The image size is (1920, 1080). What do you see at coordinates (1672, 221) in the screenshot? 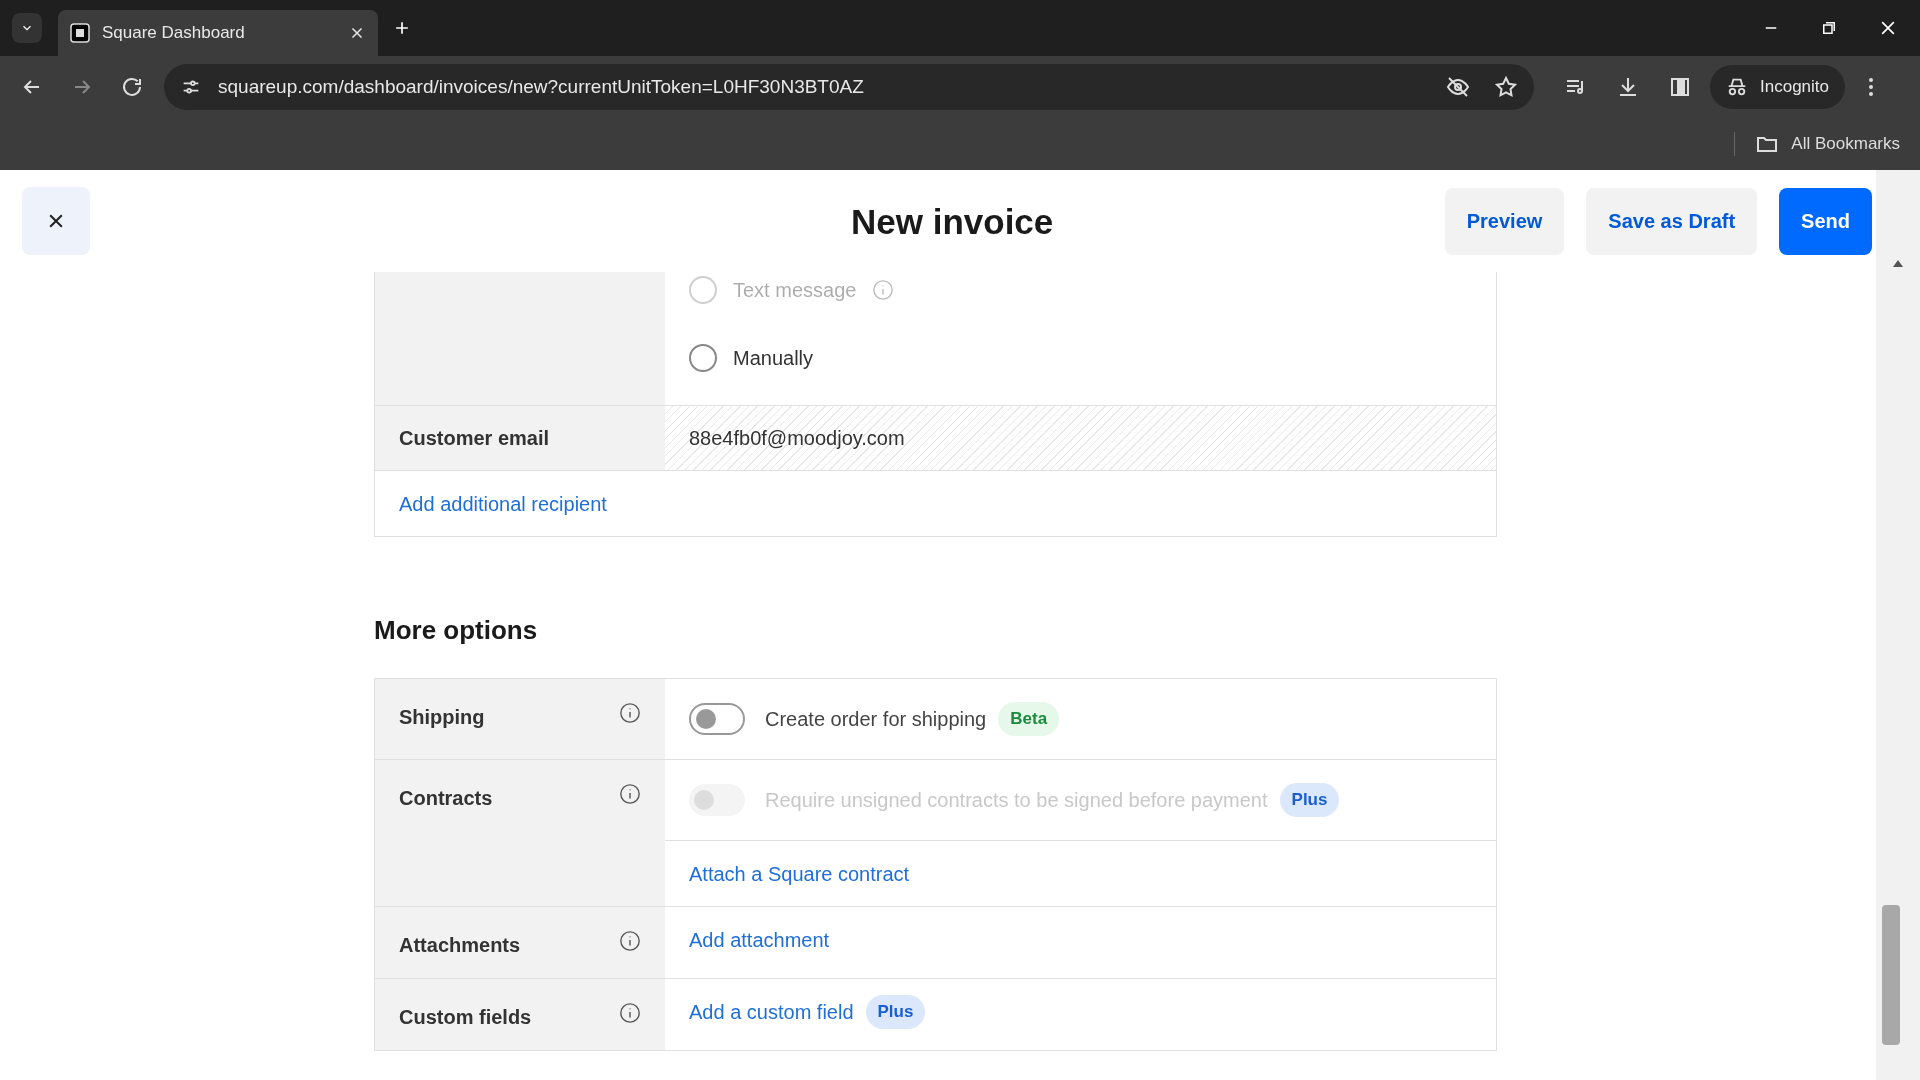
I see `secondary-button: Save as Draft` at bounding box center [1672, 221].